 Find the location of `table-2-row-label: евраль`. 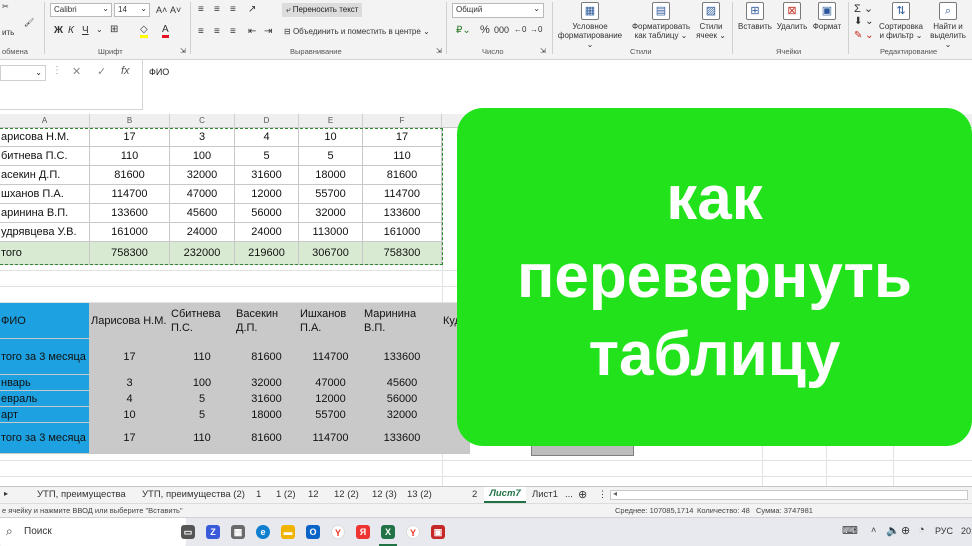

table-2-row-label: евраль is located at coordinates (45, 399).